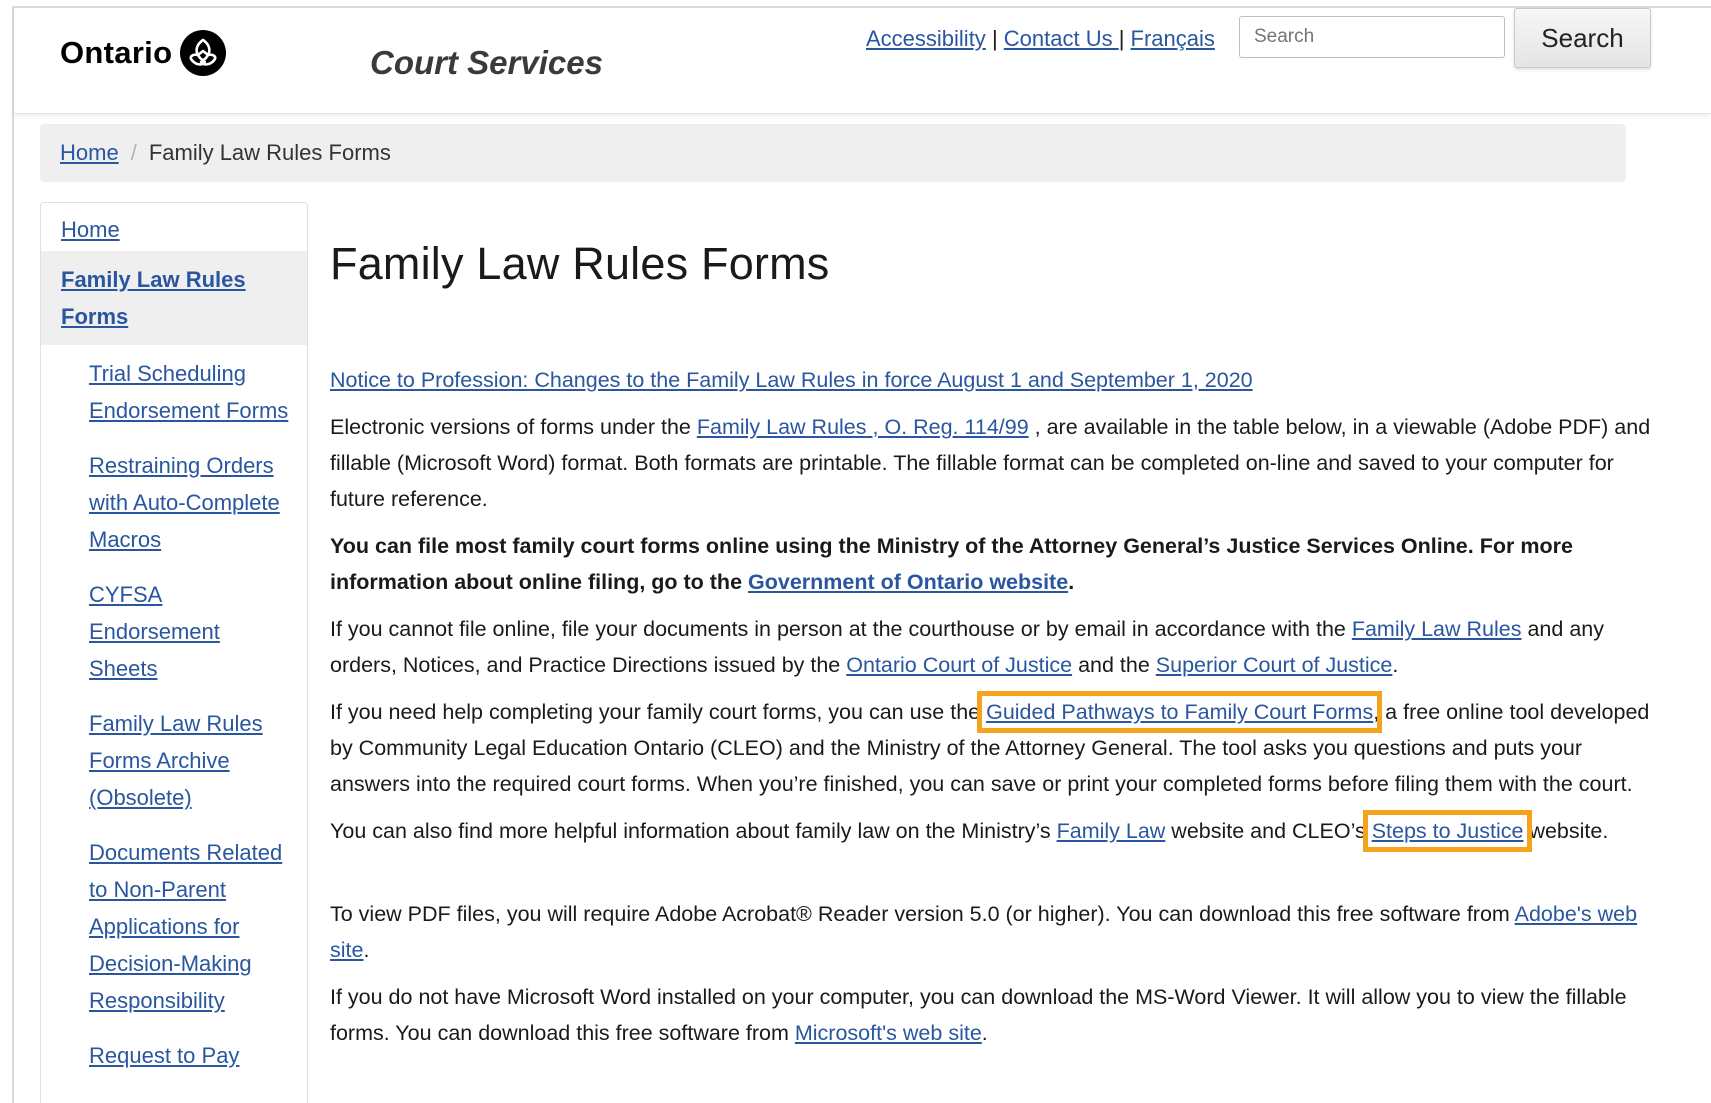 This screenshot has height=1103, width=1711. I want to click on microsoft-web-site-link: Microsoft's web site, so click(888, 1033).